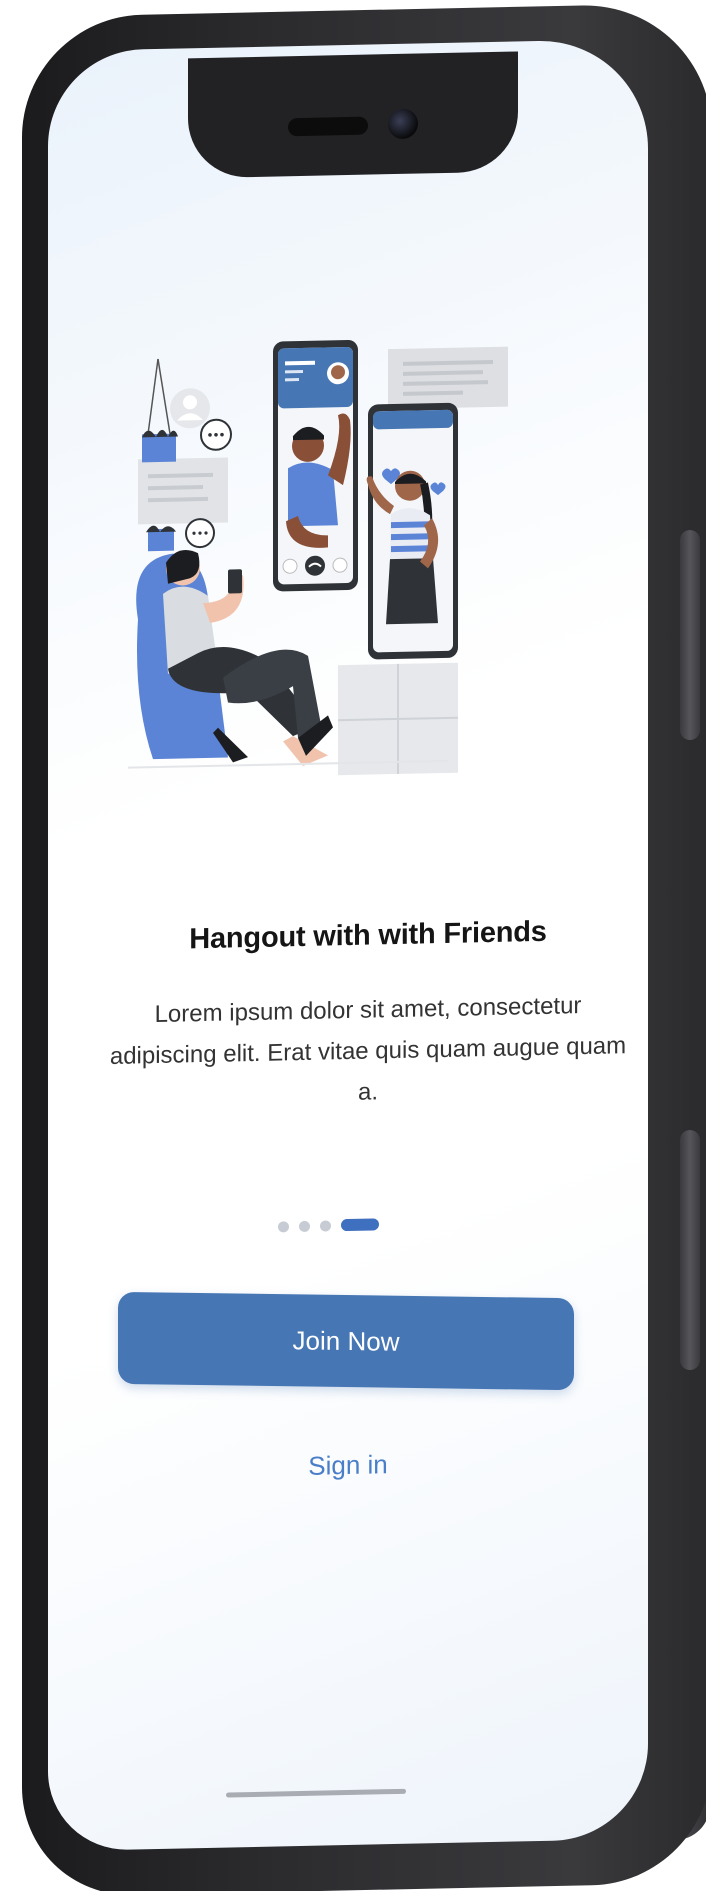  Describe the element at coordinates (403, 124) in the screenshot. I see `front-camera-icon` at that location.